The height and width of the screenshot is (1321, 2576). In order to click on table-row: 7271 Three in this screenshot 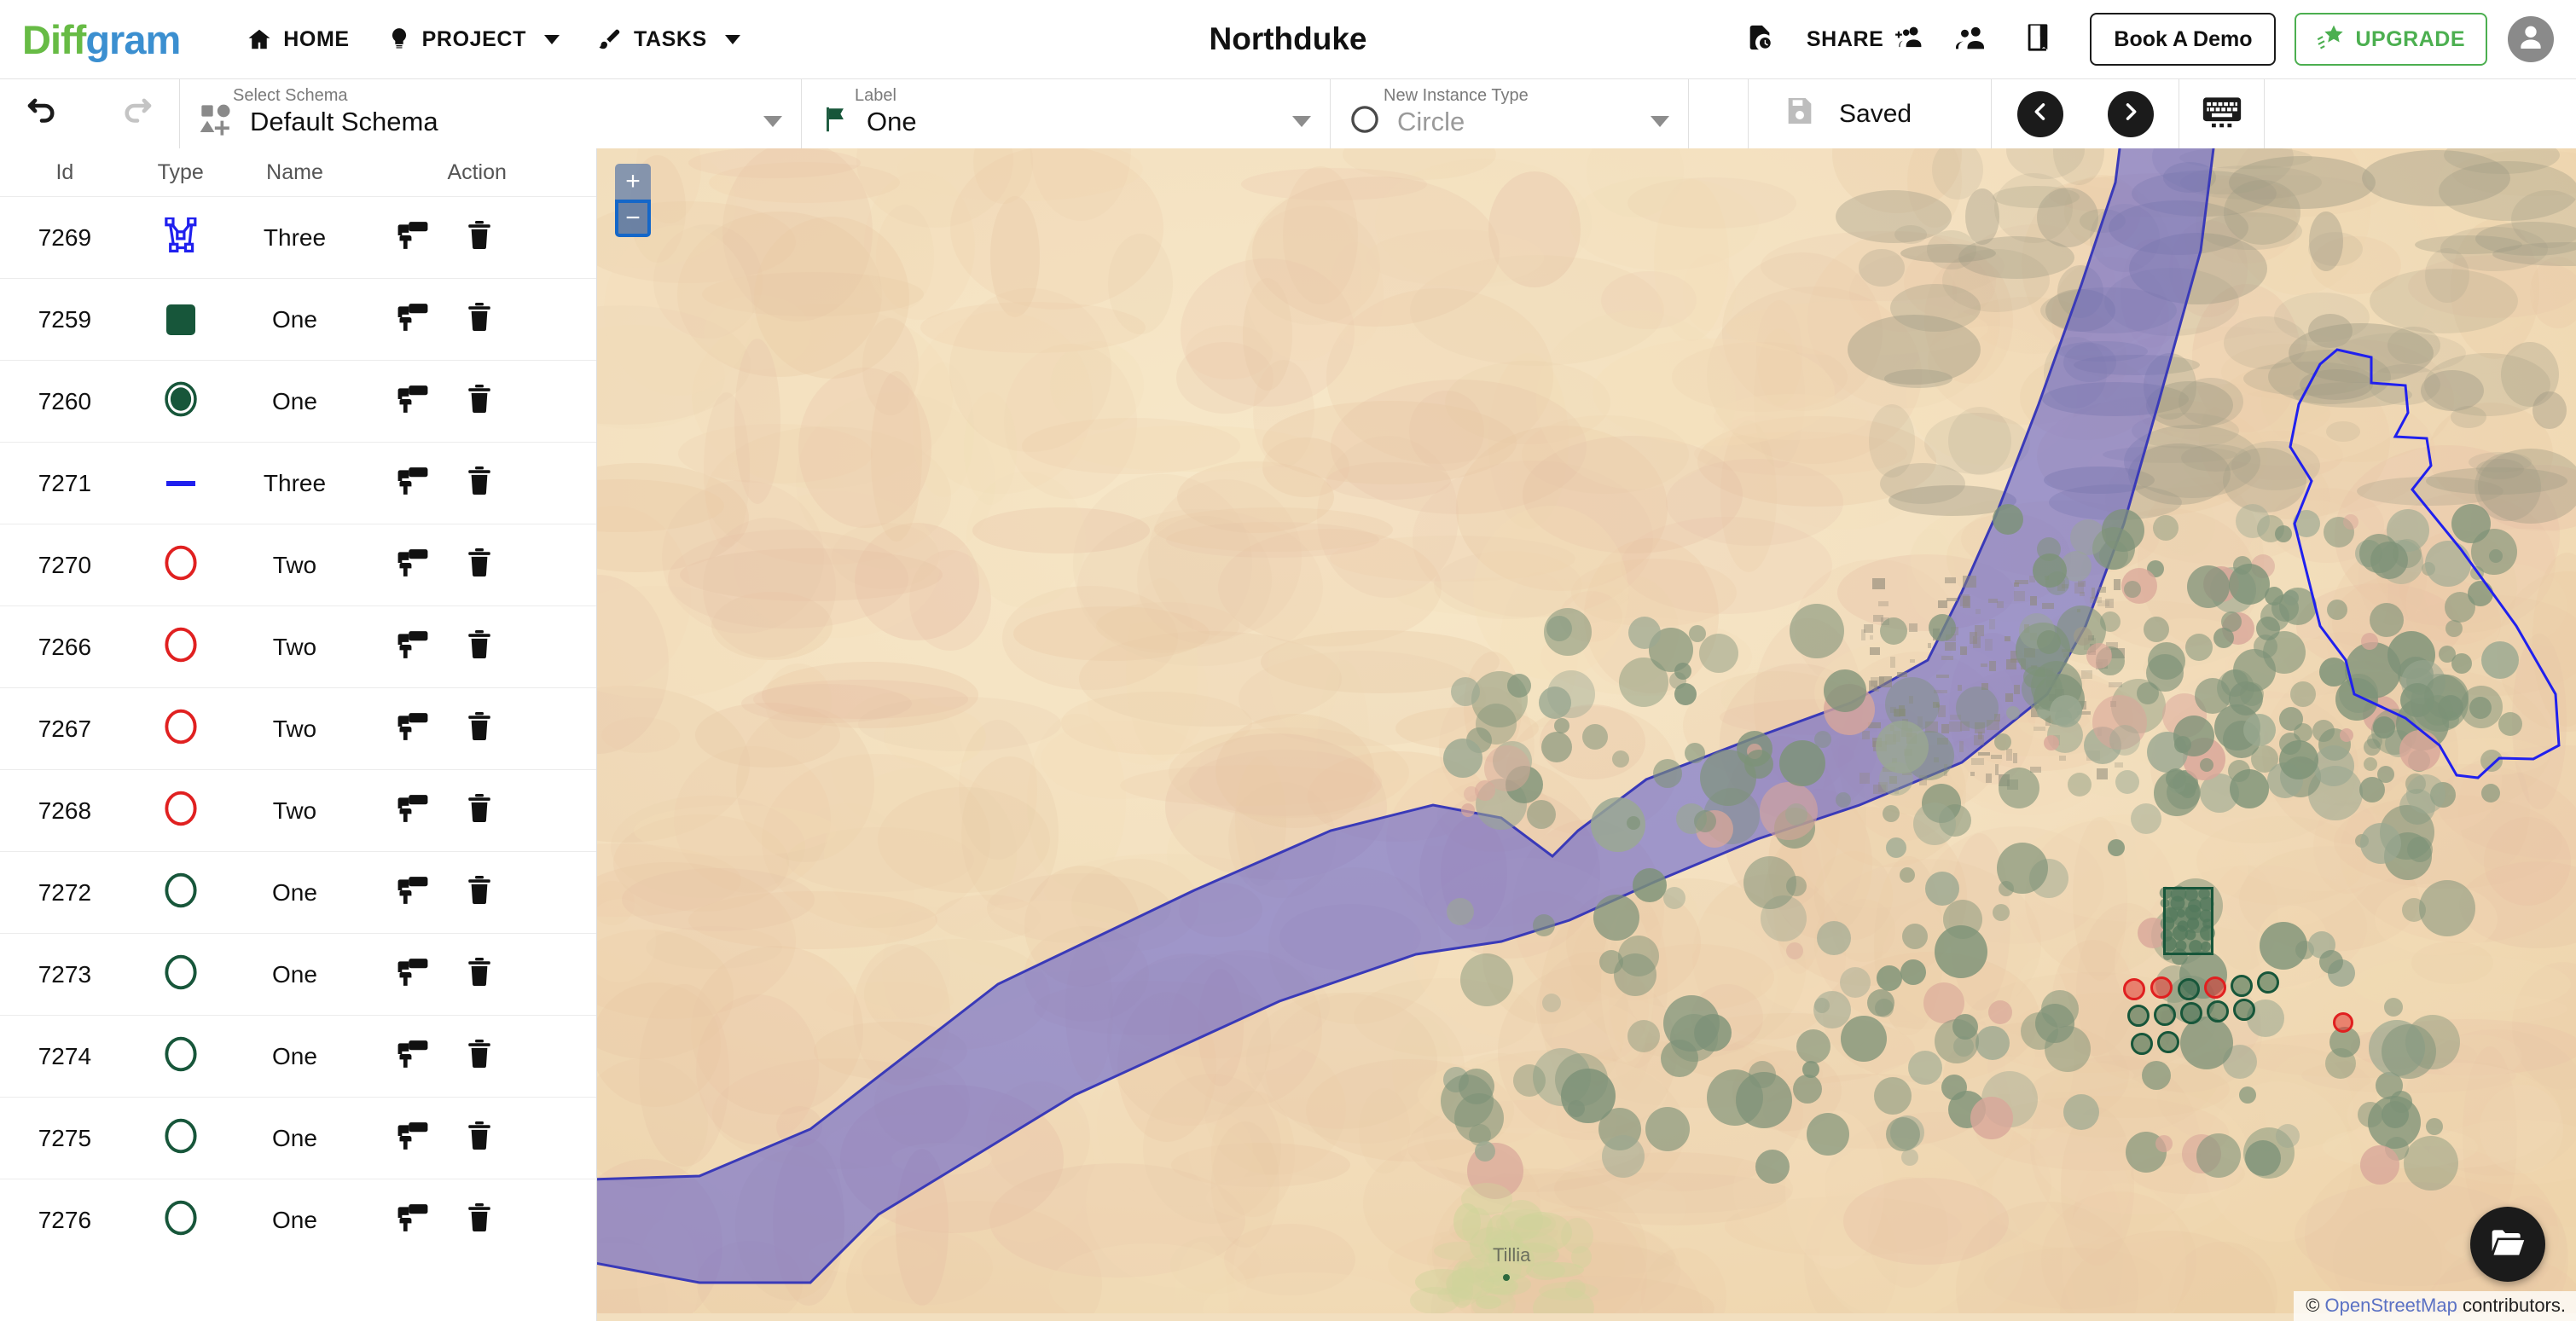, I will do `click(298, 483)`.